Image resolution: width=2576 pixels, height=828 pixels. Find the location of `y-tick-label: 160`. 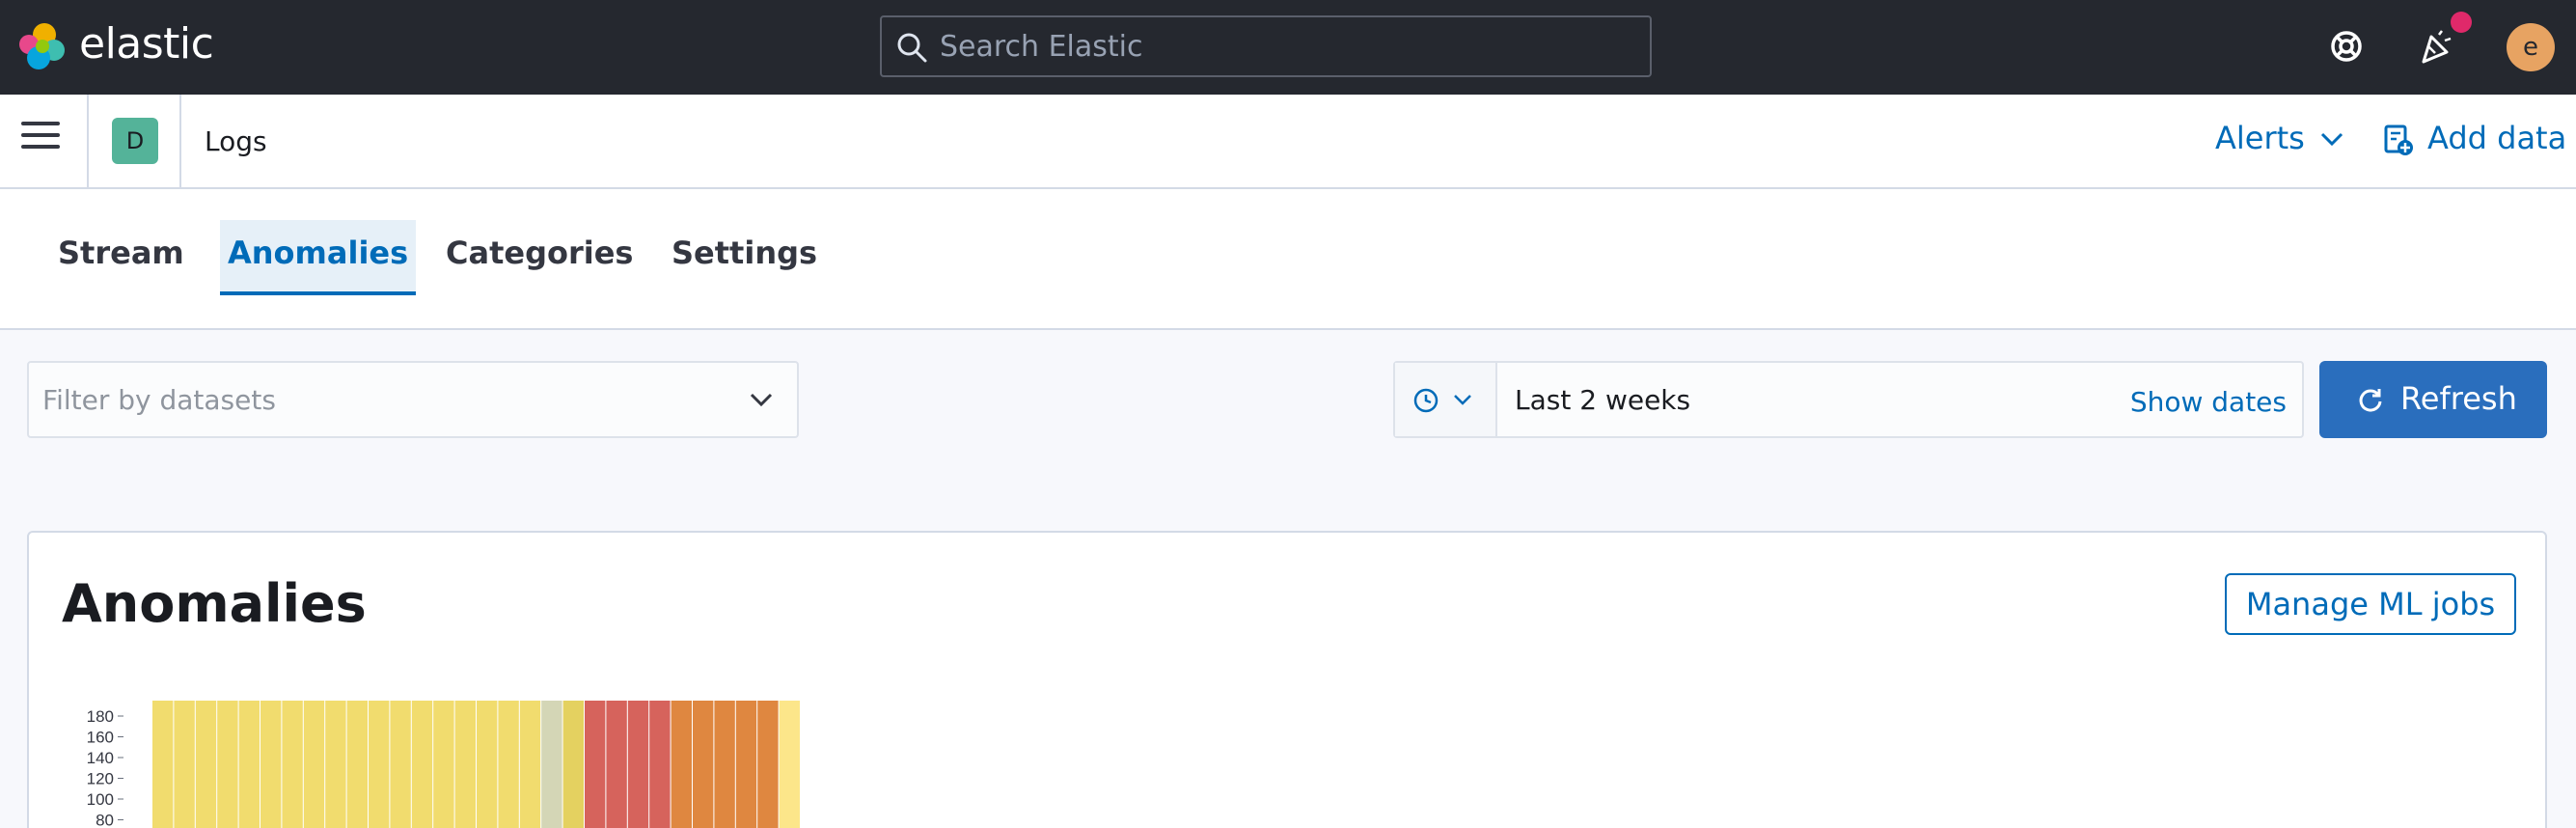

y-tick-label: 160 is located at coordinates (100, 738).